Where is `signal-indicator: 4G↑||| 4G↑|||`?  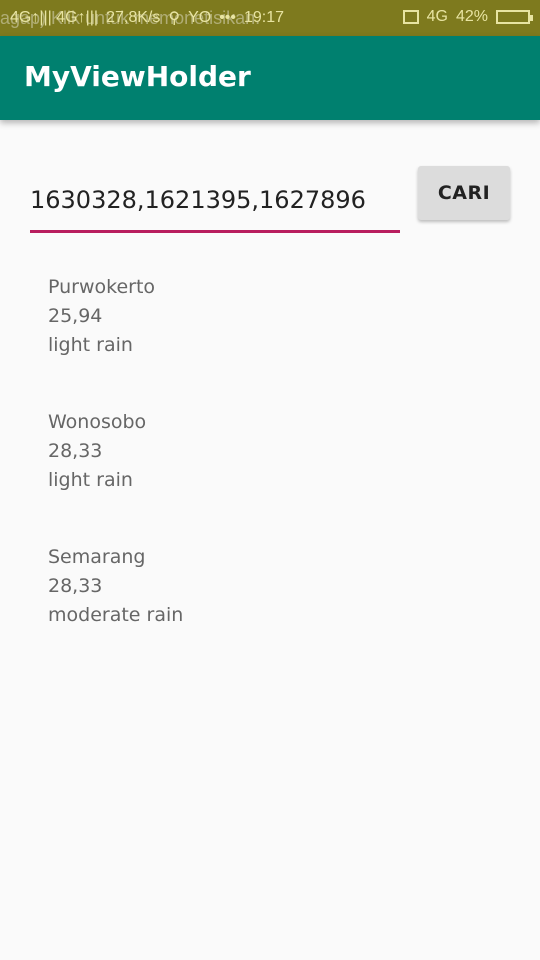
signal-indicator: 4G↑||| 4G↑||| is located at coordinates (54, 17).